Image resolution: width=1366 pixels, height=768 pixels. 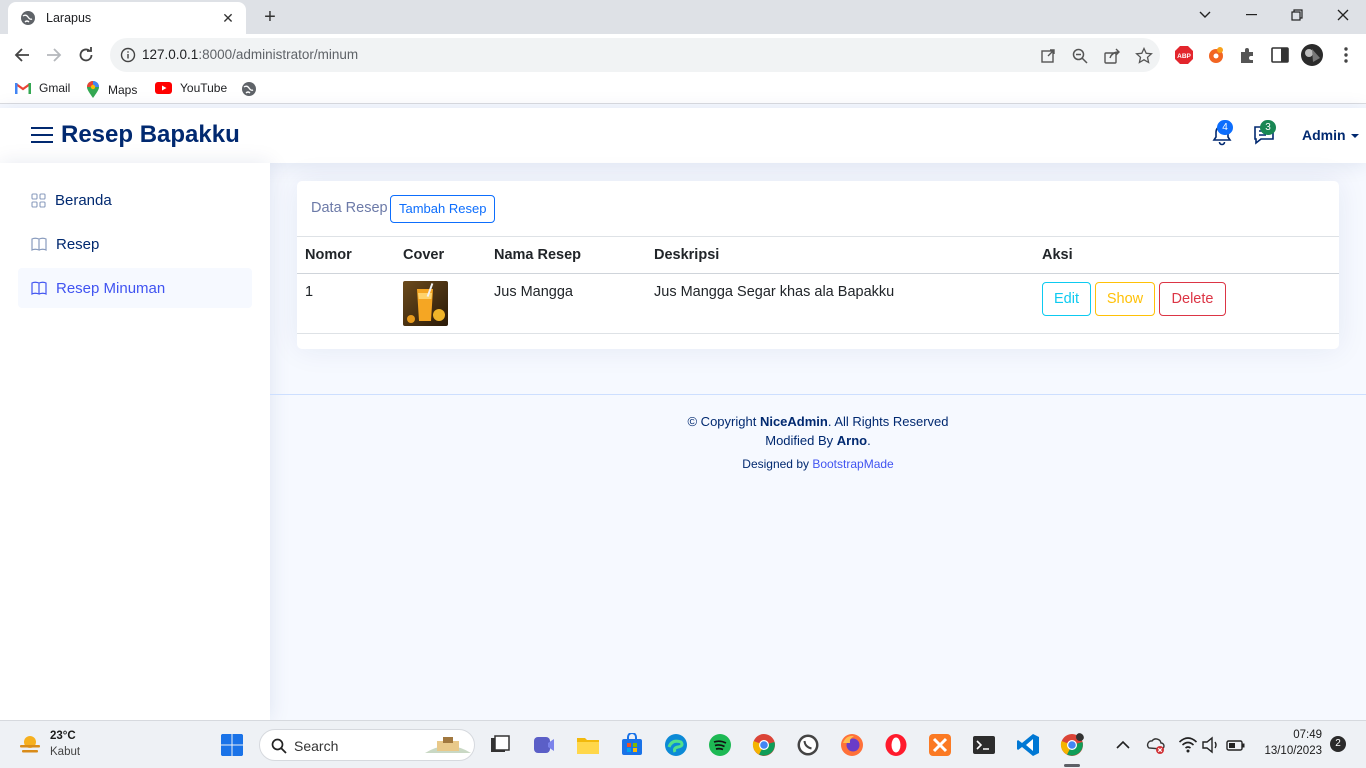 I want to click on table-header: Nomor Cover Nama Resep Deskripsi Aksi, so click(x=818, y=255).